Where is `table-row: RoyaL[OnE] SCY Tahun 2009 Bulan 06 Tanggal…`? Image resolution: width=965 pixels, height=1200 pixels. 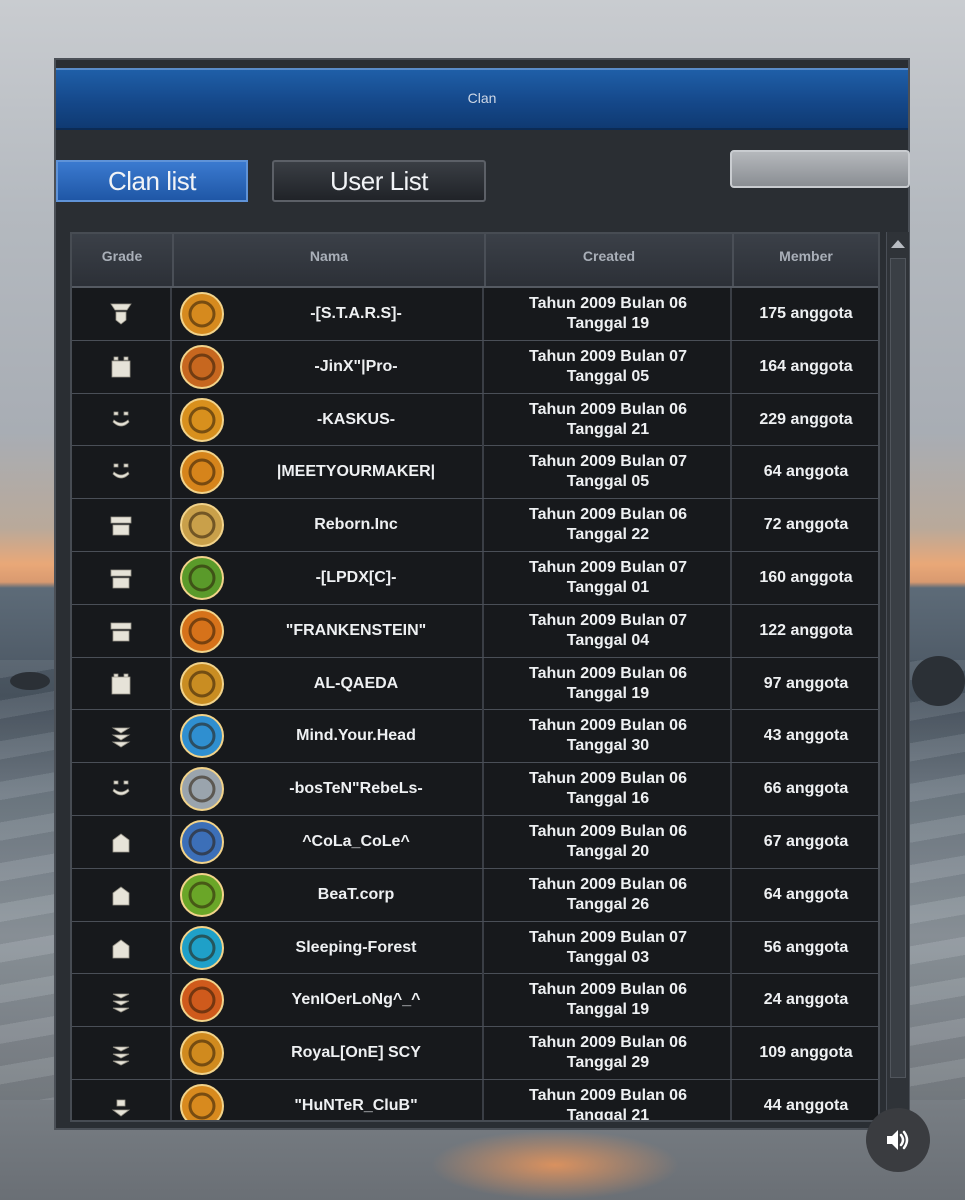 table-row: RoyaL[OnE] SCY Tahun 2009 Bulan 06 Tanggal… is located at coordinates (475, 1053).